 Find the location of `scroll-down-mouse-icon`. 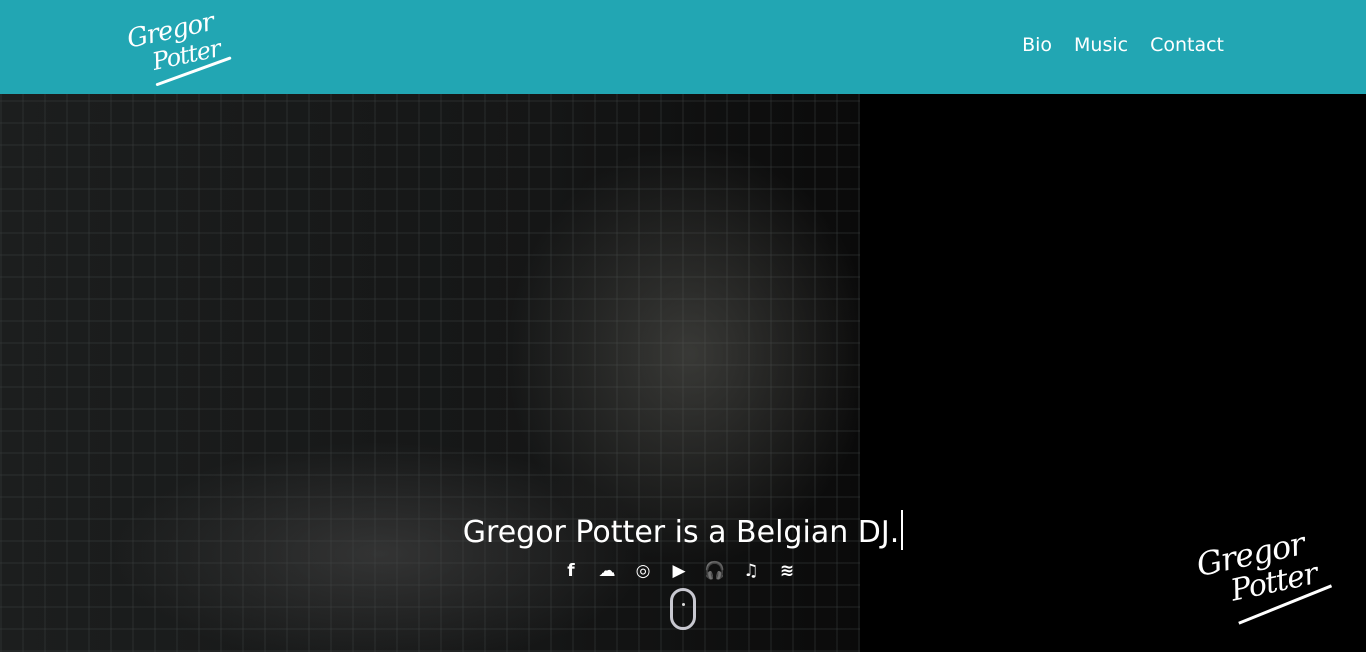

scroll-down-mouse-icon is located at coordinates (683, 609).